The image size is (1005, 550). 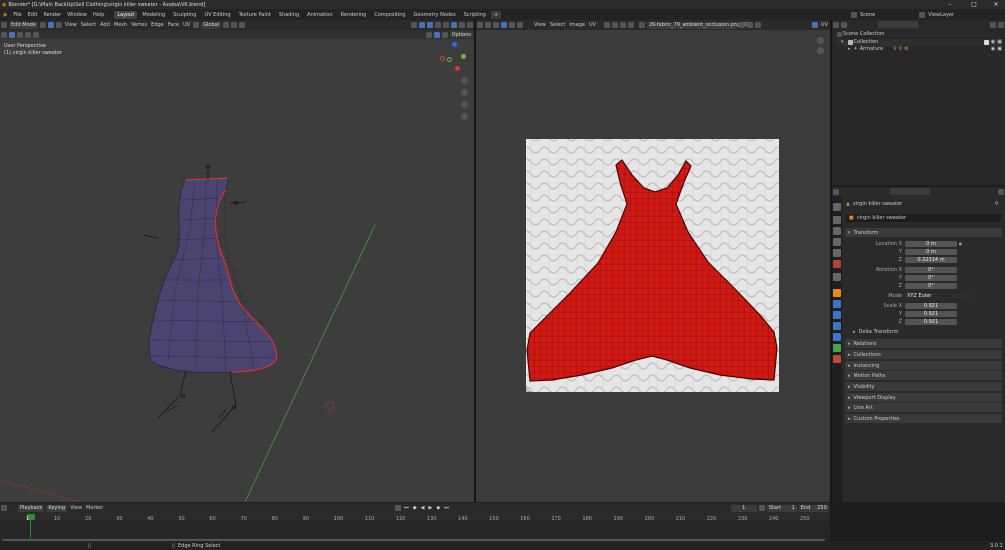 What do you see at coordinates (31, 508) in the screenshot?
I see `playback-menu: Playback` at bounding box center [31, 508].